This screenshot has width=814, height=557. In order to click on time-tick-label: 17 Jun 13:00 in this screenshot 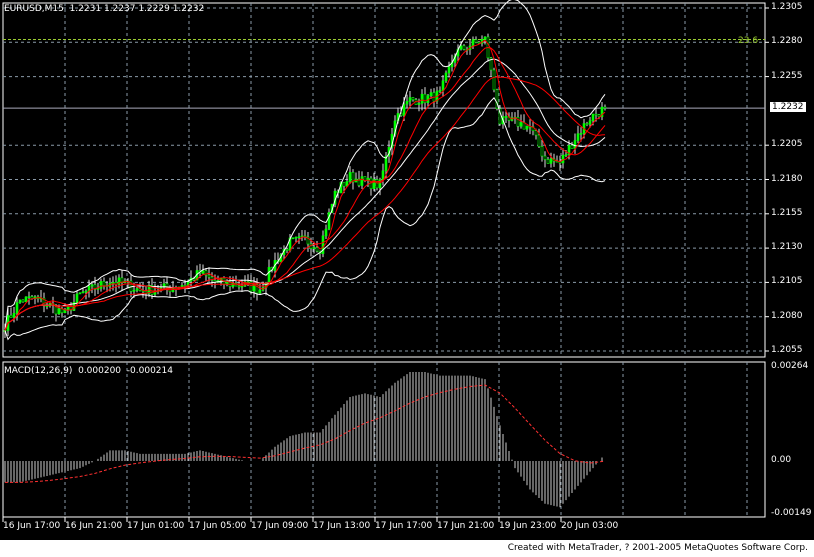, I will do `click(342, 526)`.